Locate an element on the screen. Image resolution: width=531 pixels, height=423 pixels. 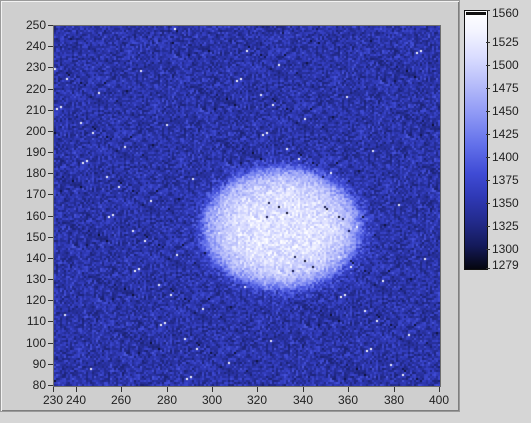
y-axis-tick-label: 100 is located at coordinates (35, 343).